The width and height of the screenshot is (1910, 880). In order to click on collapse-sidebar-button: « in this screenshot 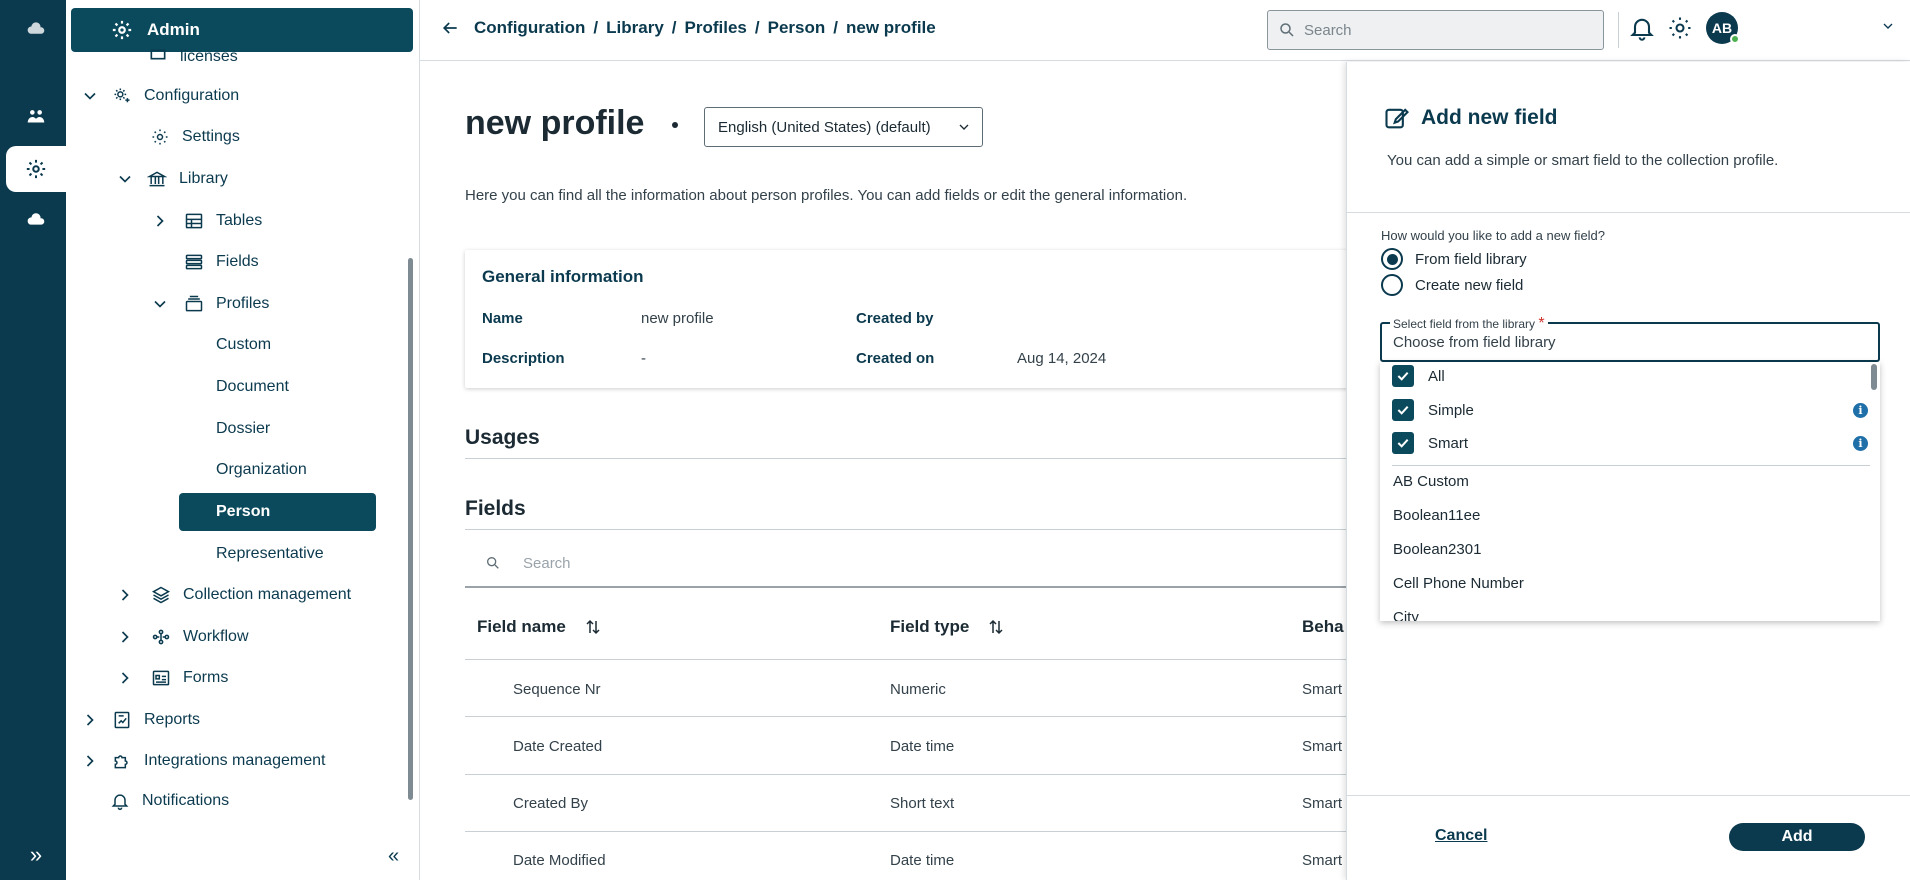, I will do `click(393, 856)`.